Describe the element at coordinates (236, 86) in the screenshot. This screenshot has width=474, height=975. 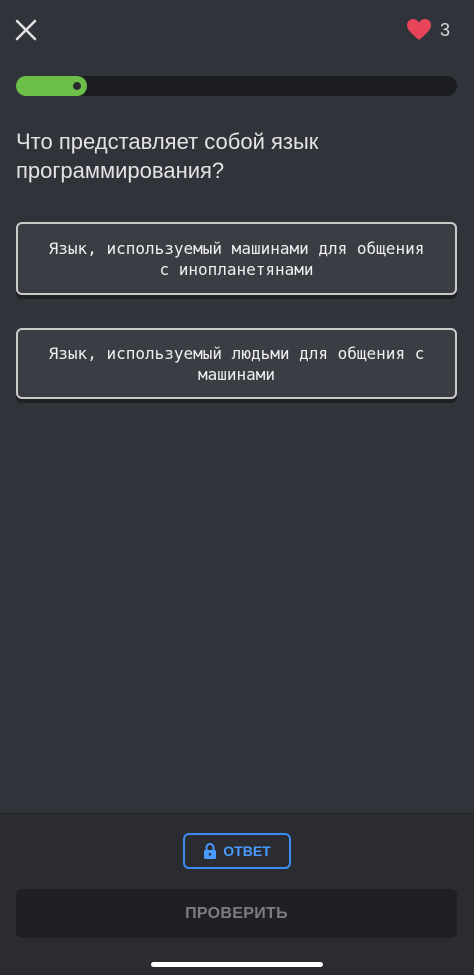
I see `progress-bar` at that location.